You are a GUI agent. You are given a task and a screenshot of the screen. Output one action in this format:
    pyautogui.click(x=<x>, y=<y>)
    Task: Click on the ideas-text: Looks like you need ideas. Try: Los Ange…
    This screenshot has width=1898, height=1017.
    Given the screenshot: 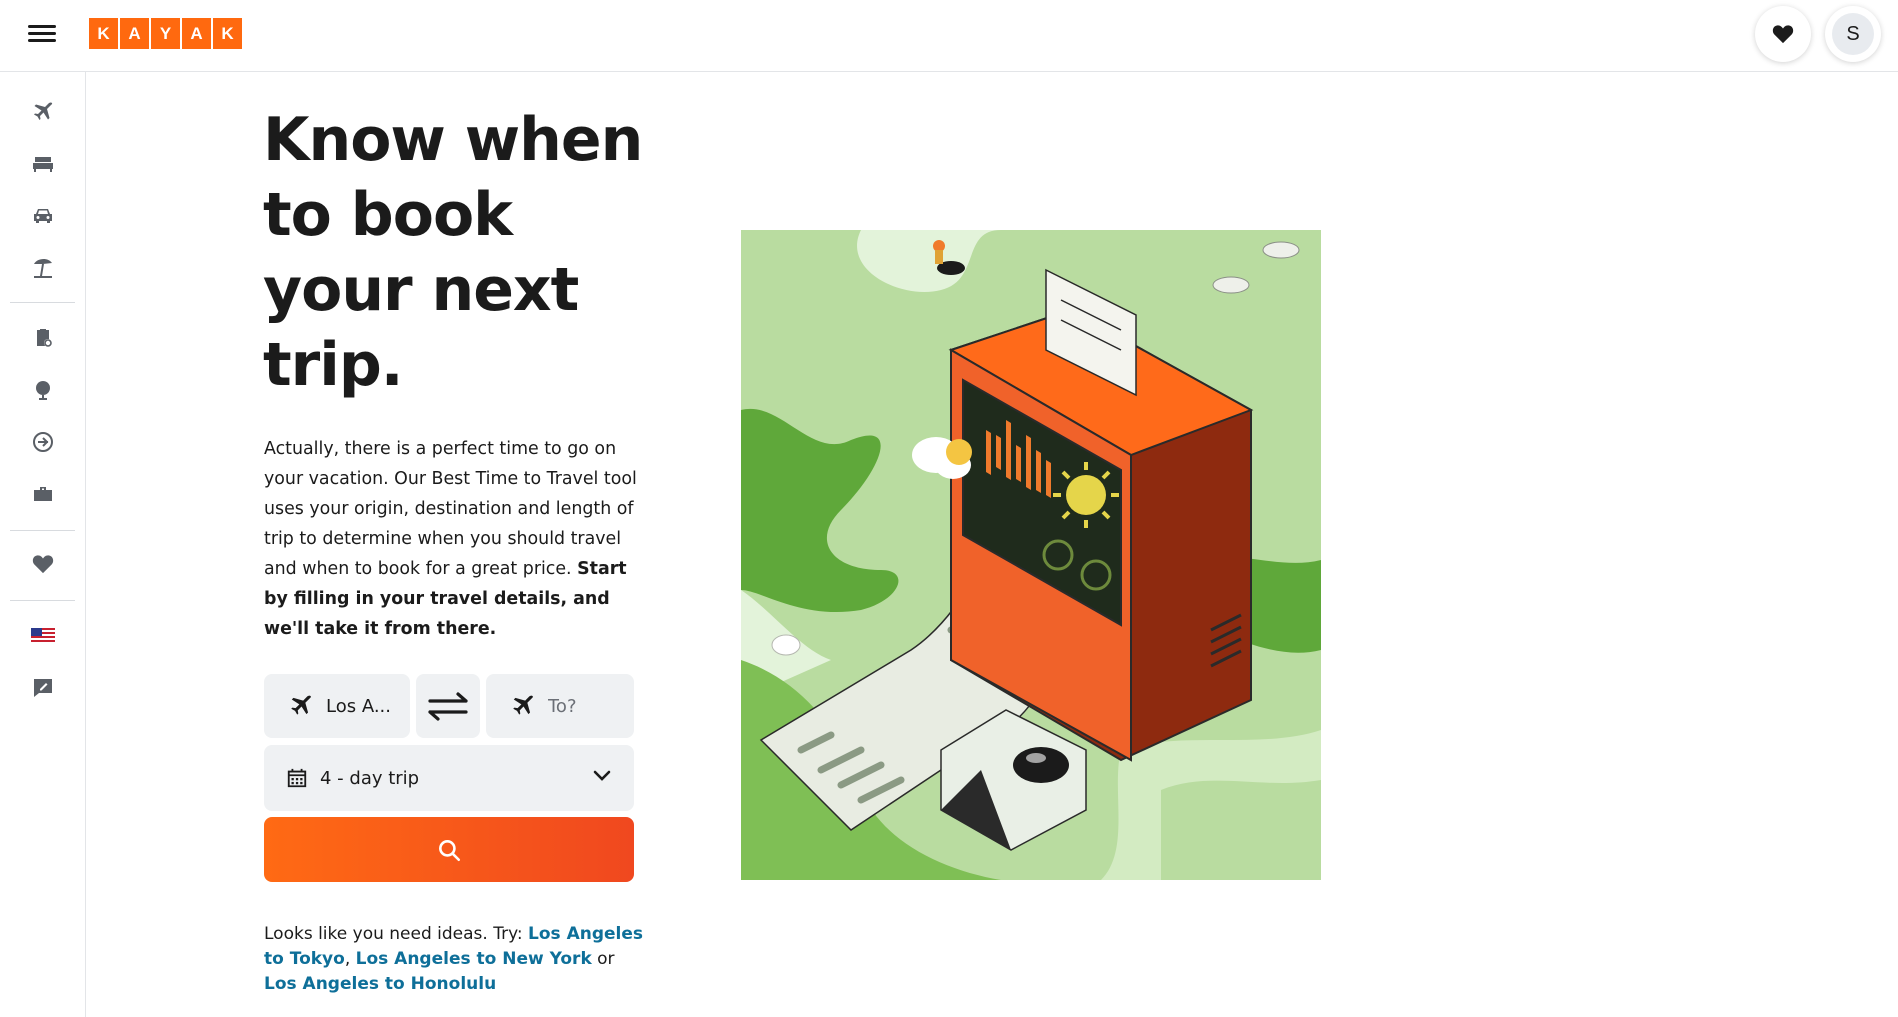 What is the action you would take?
    pyautogui.click(x=454, y=959)
    